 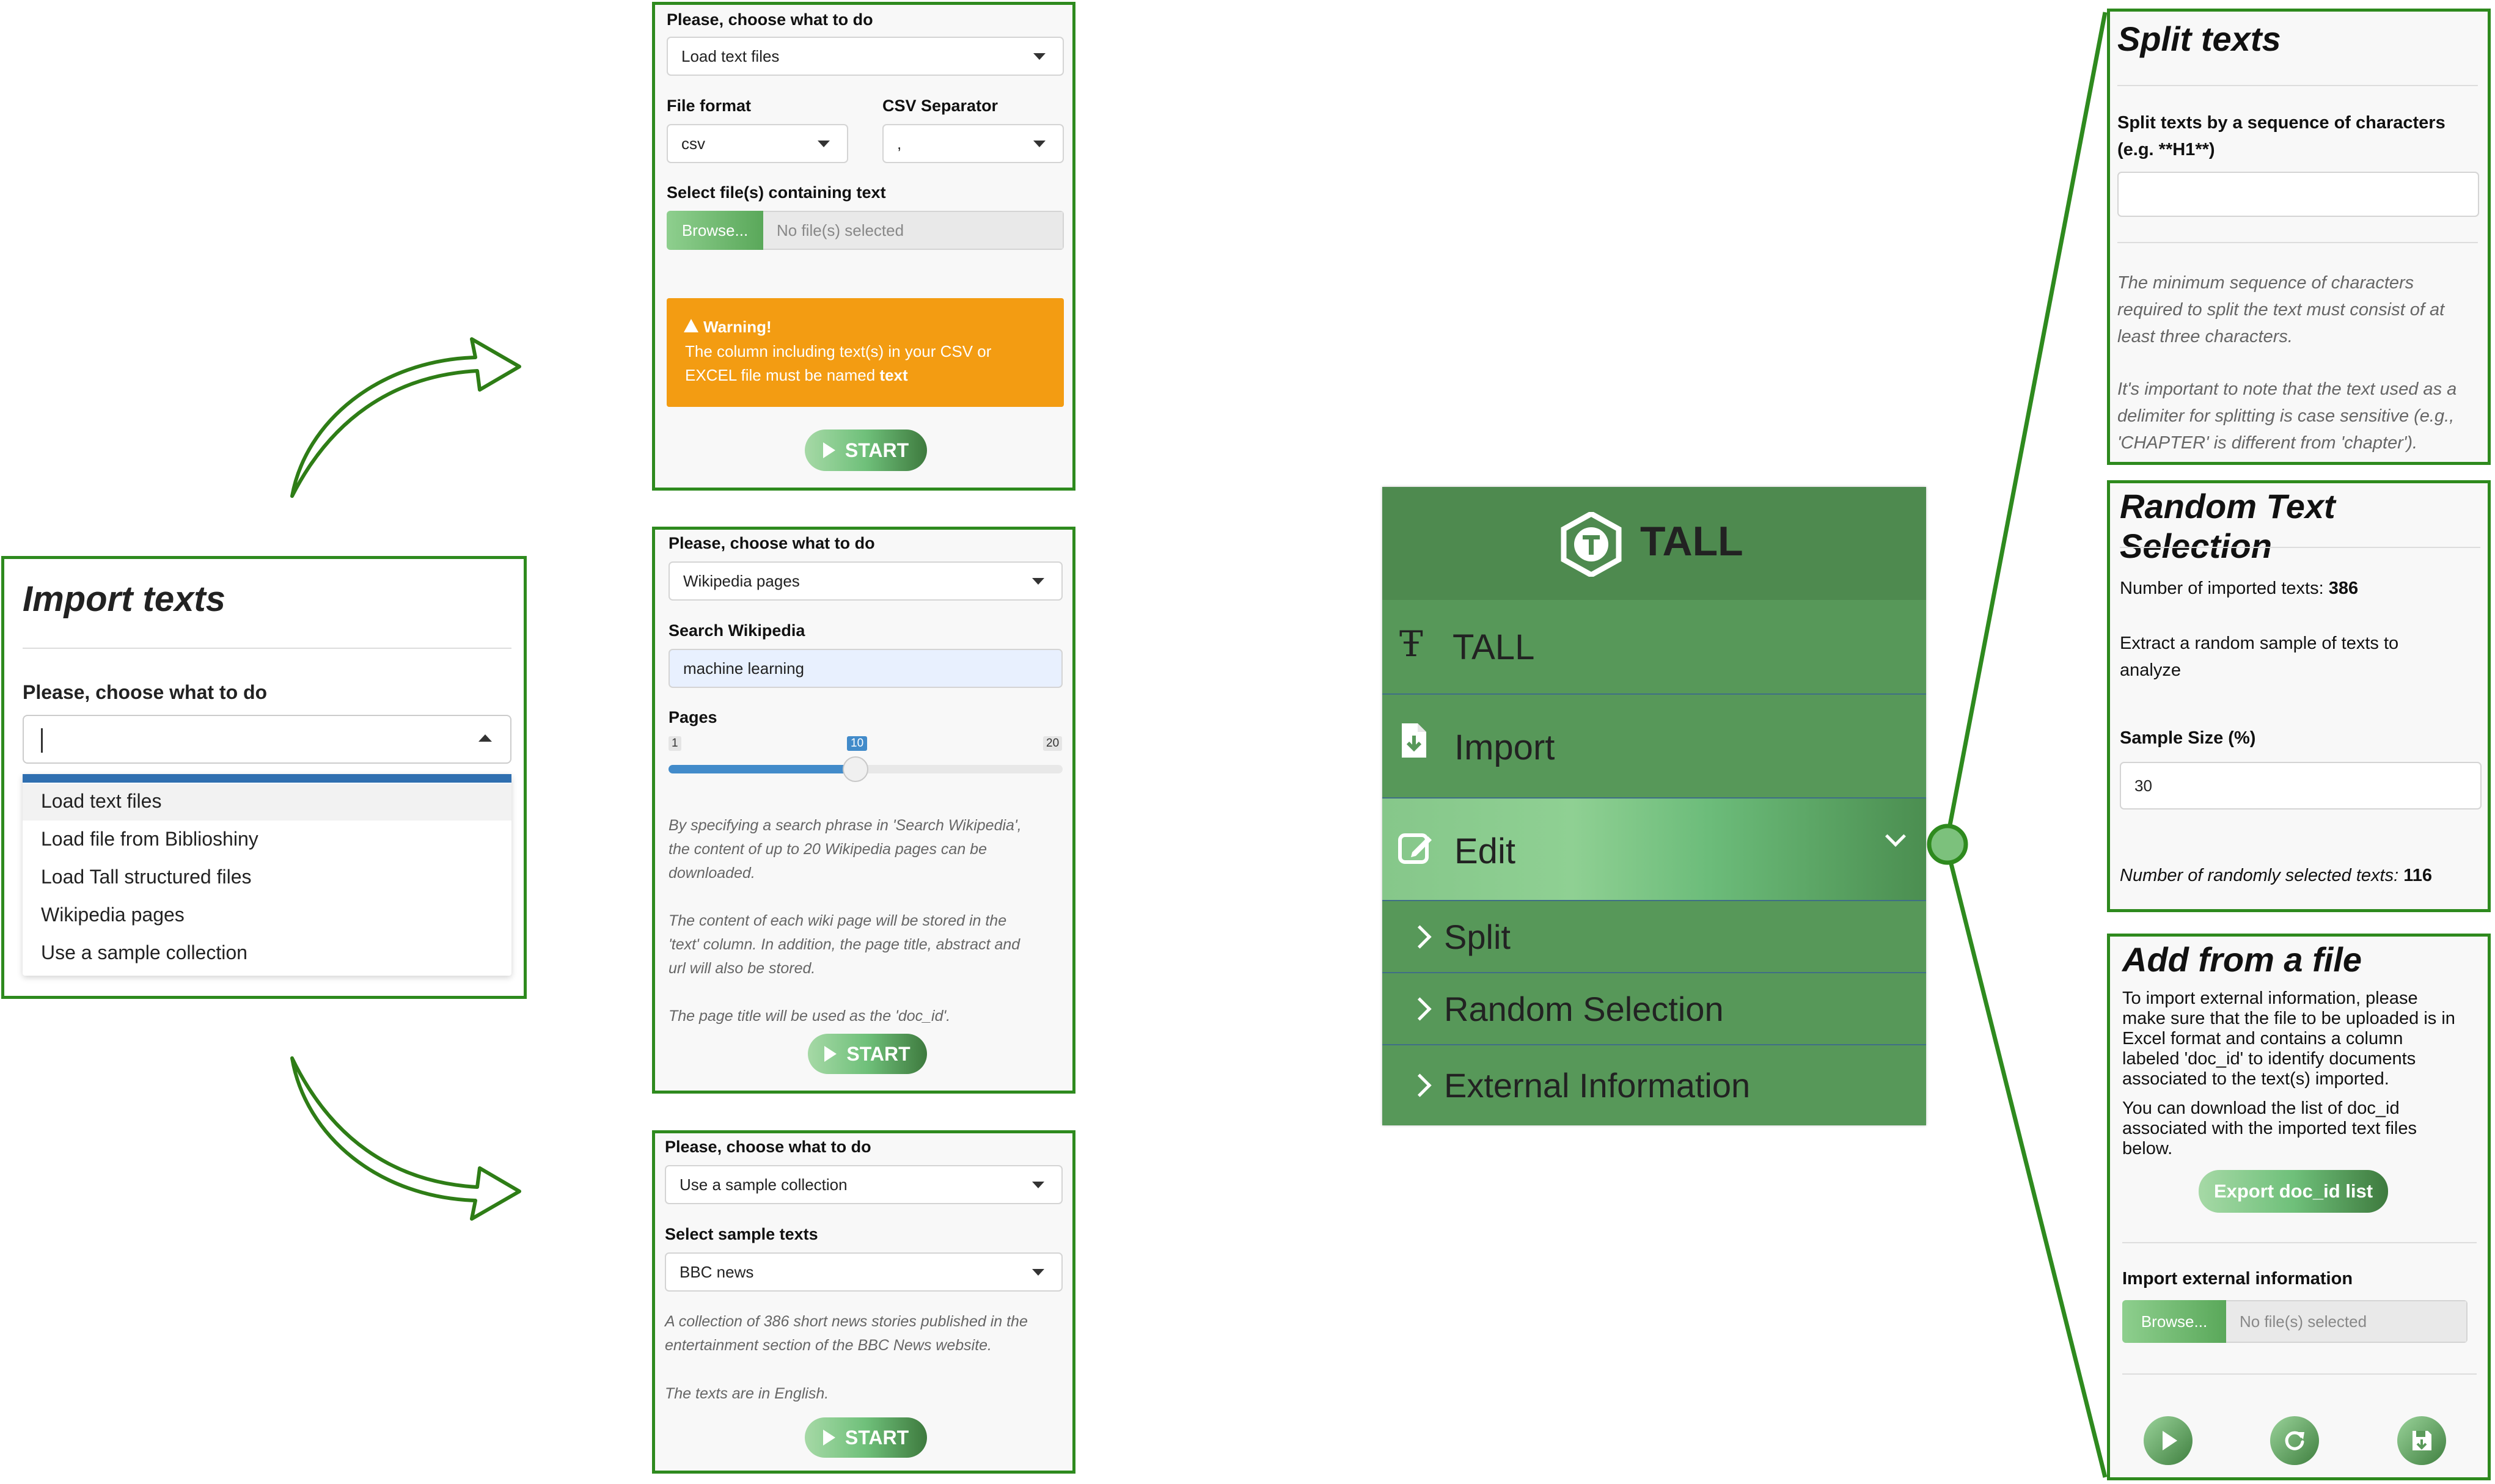 What do you see at coordinates (742, 968) in the screenshot?
I see `help-line: url will also be stored.` at bounding box center [742, 968].